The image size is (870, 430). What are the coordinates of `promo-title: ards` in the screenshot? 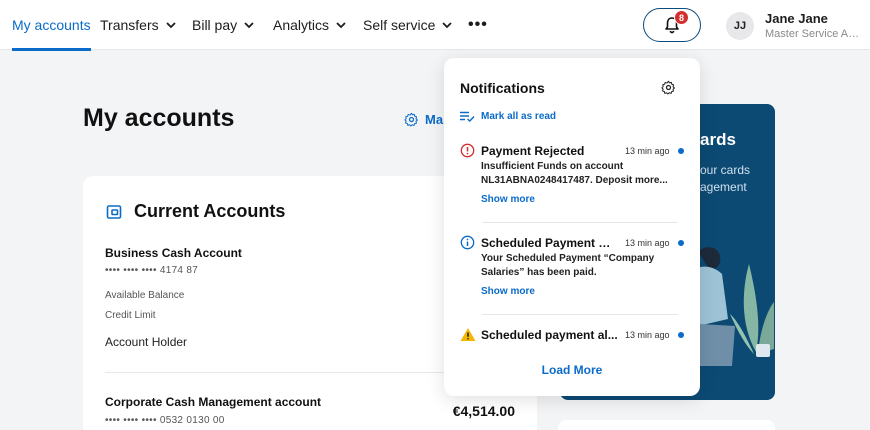 It's located at (718, 139).